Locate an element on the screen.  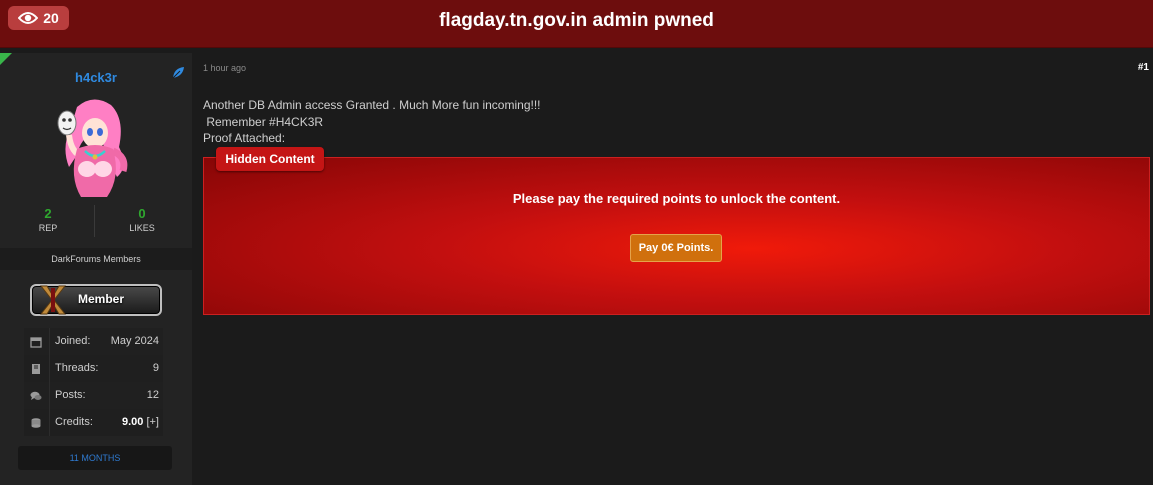
credits-row: Credits: 9.00 [+] is located at coordinates (93, 422).